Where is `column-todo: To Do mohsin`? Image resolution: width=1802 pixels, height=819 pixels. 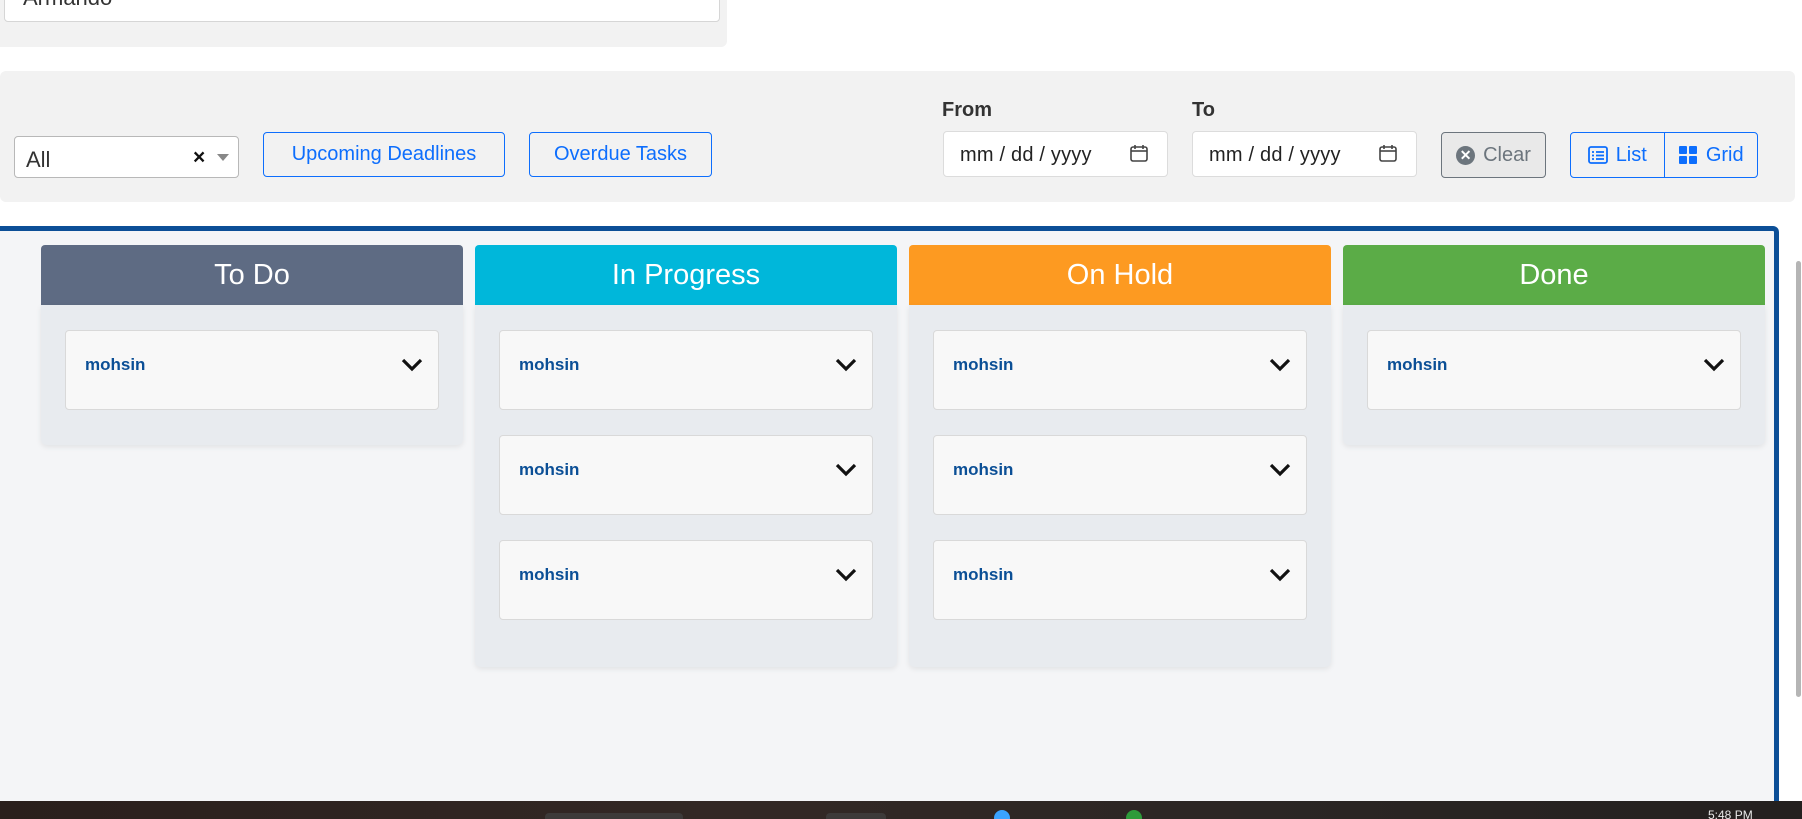 column-todo: To Do mohsin is located at coordinates (252, 345).